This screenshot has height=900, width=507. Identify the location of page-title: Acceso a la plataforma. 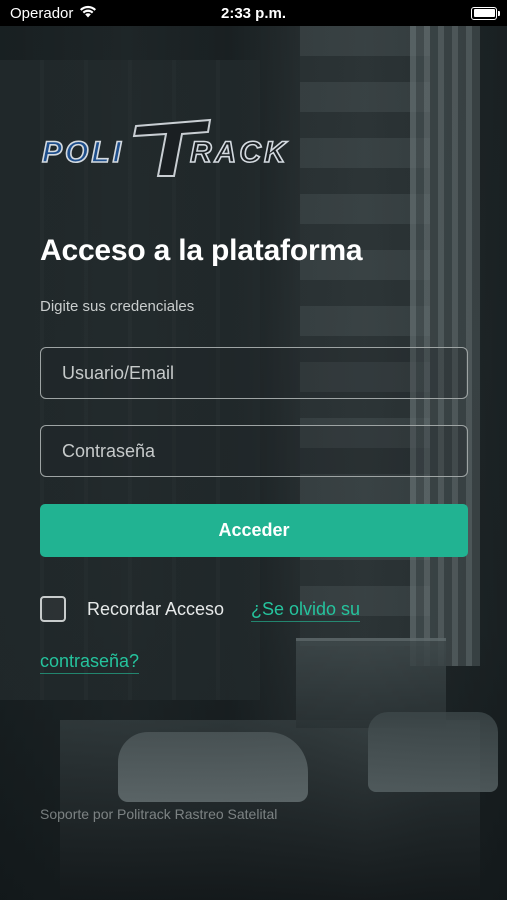
(201, 250).